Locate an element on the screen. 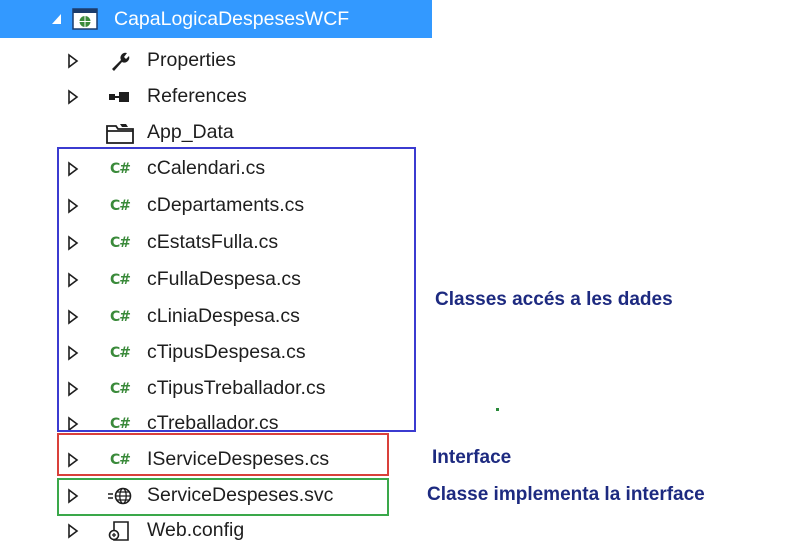 This screenshot has height=549, width=798. tree-node-label: Web.config is located at coordinates (196, 530).